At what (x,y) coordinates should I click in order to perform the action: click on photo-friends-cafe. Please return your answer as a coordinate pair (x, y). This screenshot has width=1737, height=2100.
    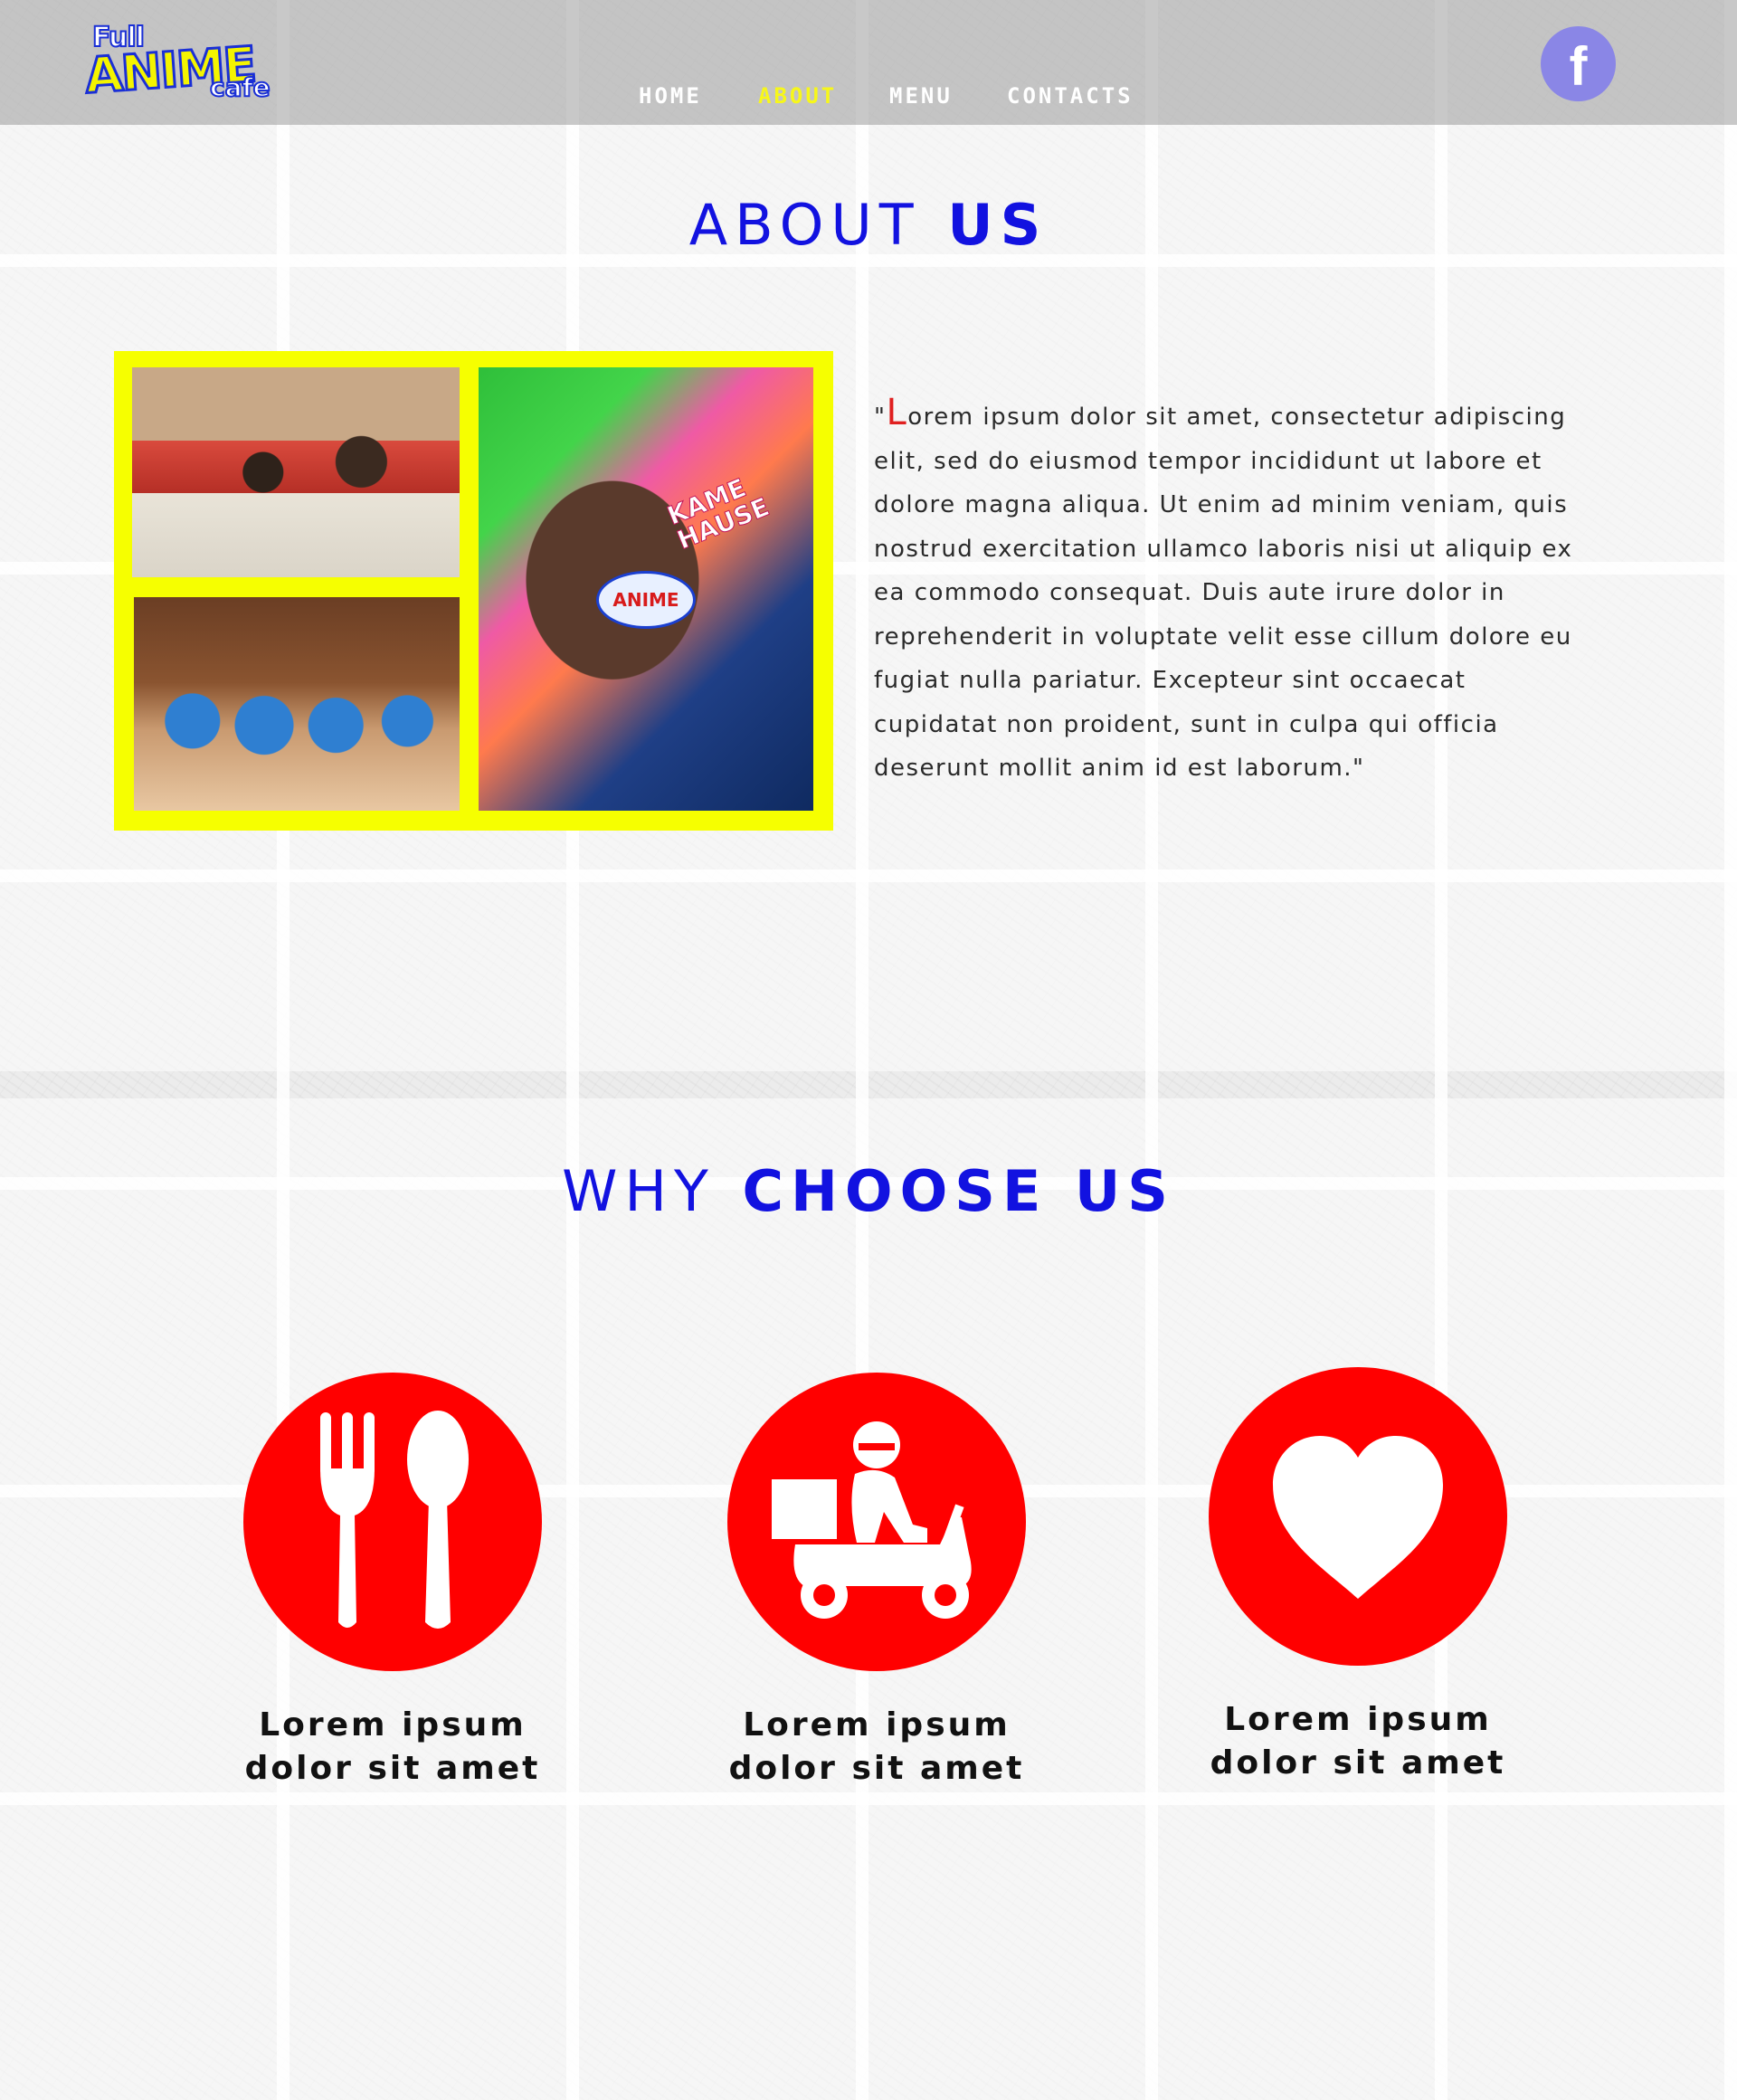
    Looking at the image, I should click on (296, 472).